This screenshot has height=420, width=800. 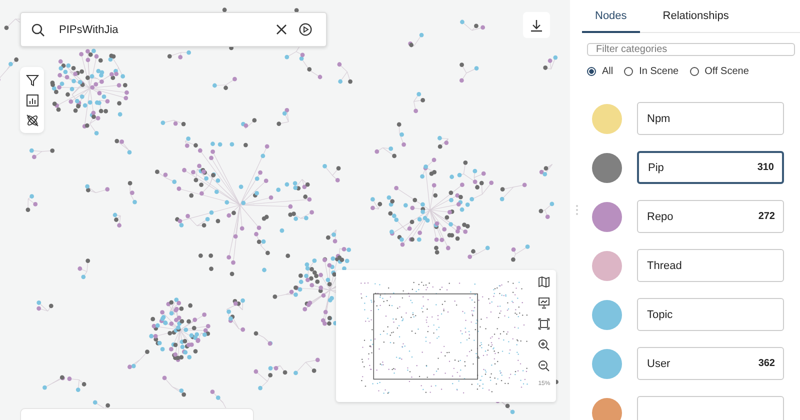 I want to click on filter-field: Filter categories, so click(x=691, y=49).